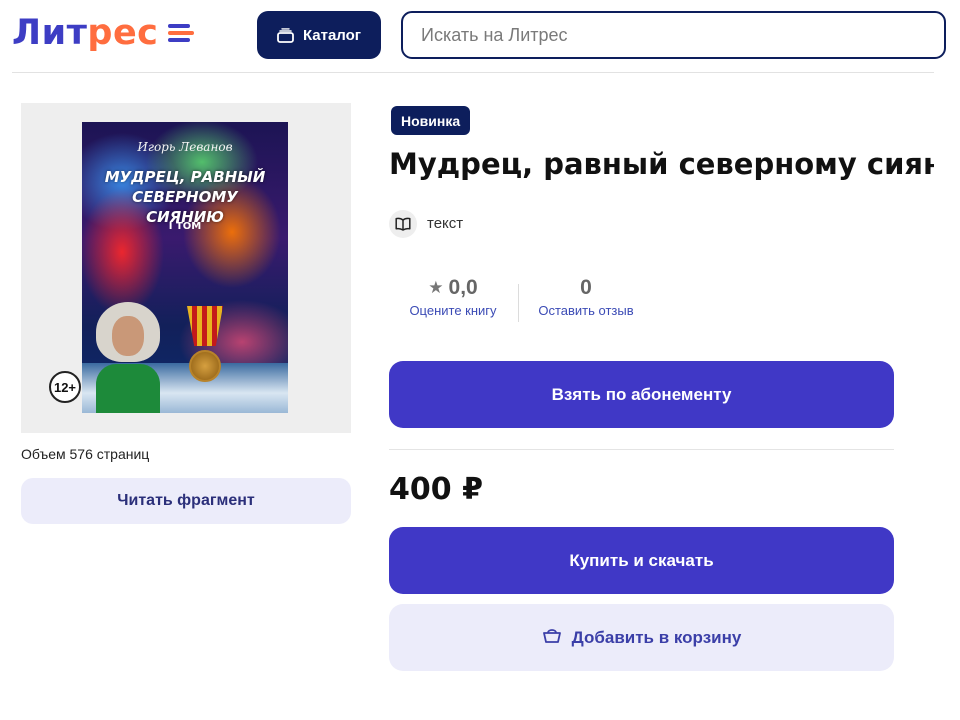 This screenshot has width=960, height=720. I want to click on leave-review-link: Оставить отзыв, so click(586, 310).